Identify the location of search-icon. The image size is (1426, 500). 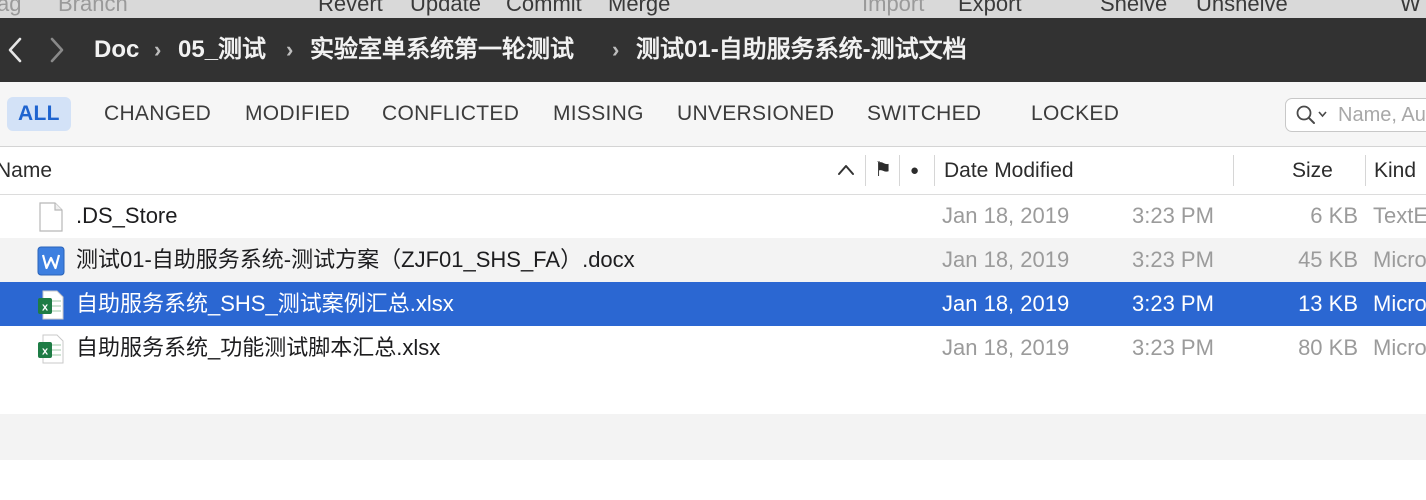
(1311, 114).